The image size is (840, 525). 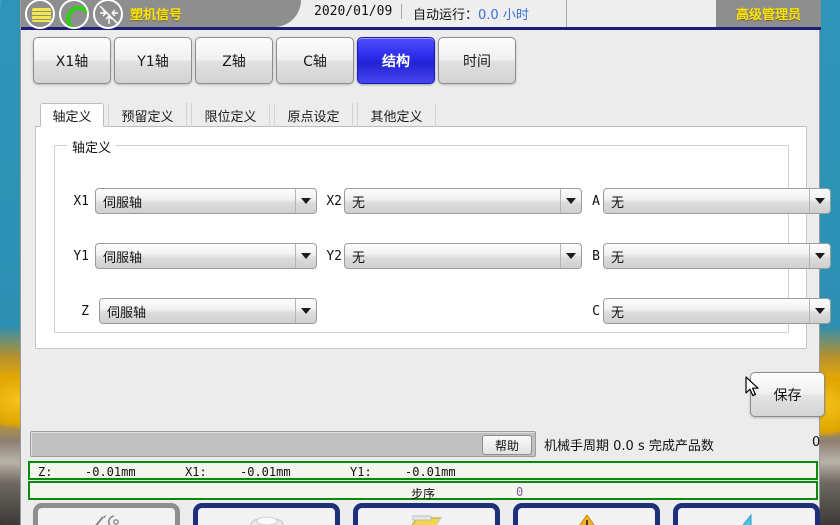 I want to click on axis-select-a: 无, so click(x=717, y=201).